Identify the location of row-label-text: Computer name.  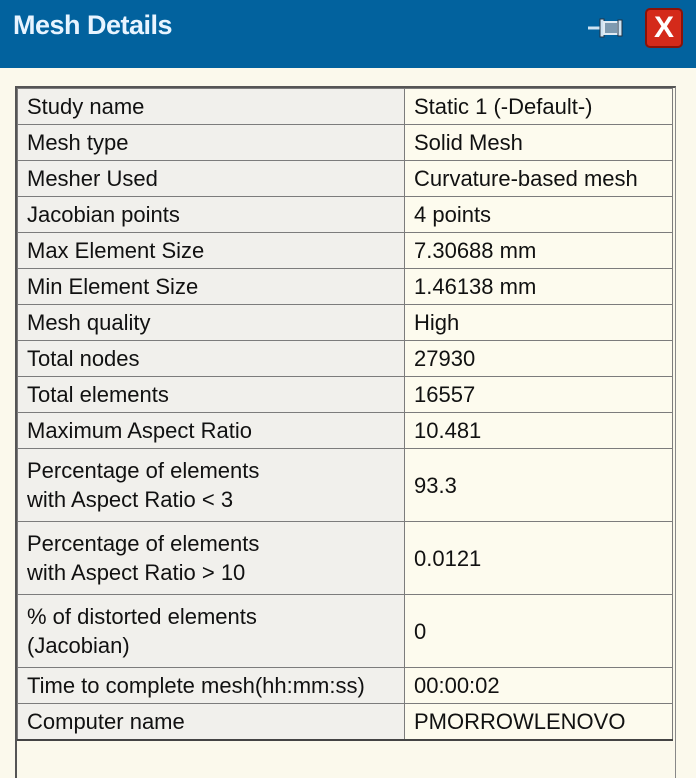
(106, 721).